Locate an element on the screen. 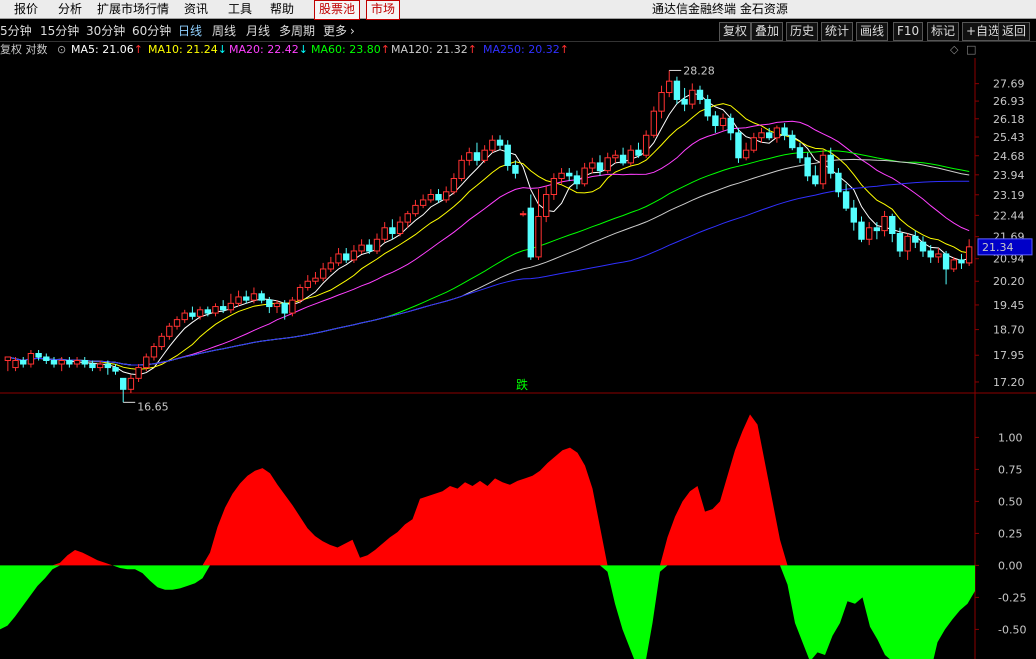 This screenshot has width=1036, height=659. indicator-tick-label: -0.25 is located at coordinates (1012, 597).